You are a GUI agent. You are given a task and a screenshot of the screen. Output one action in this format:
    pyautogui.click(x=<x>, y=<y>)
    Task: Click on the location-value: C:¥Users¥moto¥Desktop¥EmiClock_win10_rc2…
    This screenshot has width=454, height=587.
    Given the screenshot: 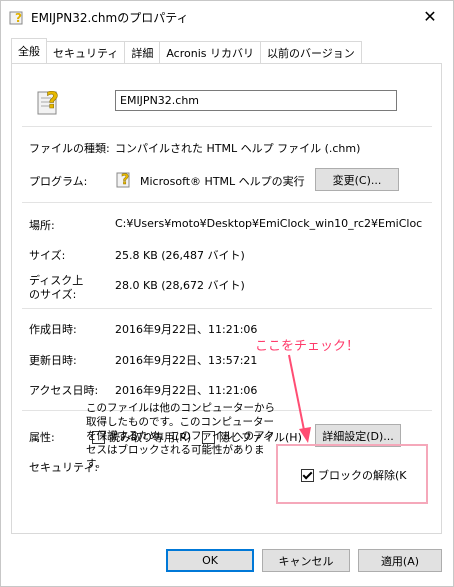 What is the action you would take?
    pyautogui.click(x=269, y=223)
    